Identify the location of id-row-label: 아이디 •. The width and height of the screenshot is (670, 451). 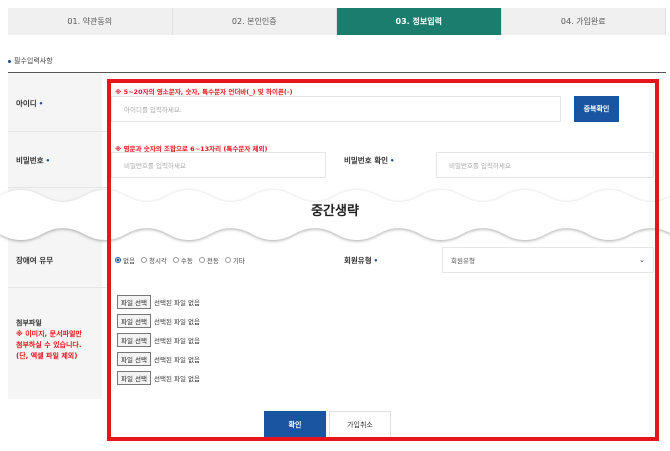
(29, 103).